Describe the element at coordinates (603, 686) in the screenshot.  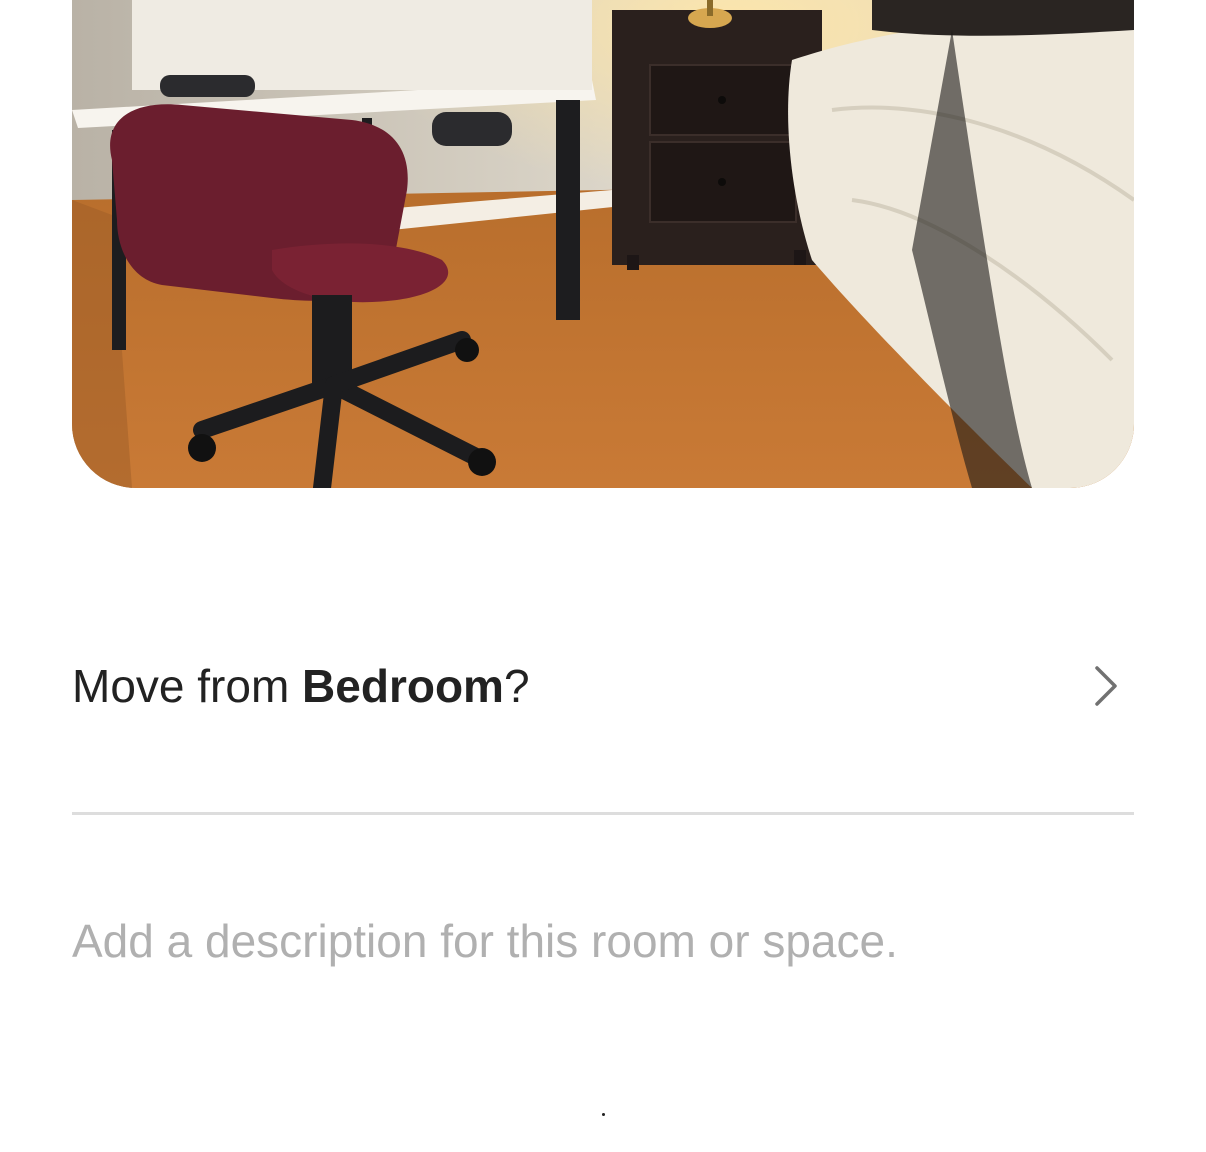
I see `move-room-row: Move from Bedroom?` at that location.